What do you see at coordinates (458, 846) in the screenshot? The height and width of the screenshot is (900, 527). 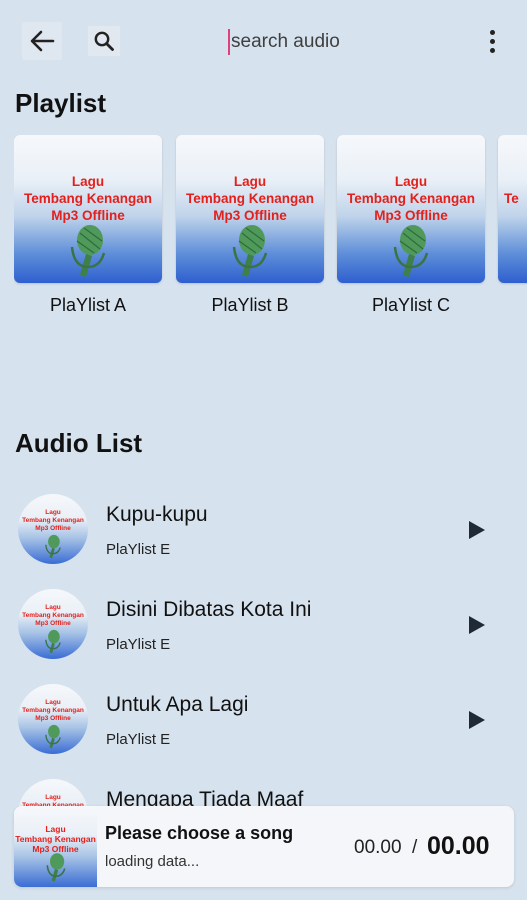 I see `total-time: 00.00` at bounding box center [458, 846].